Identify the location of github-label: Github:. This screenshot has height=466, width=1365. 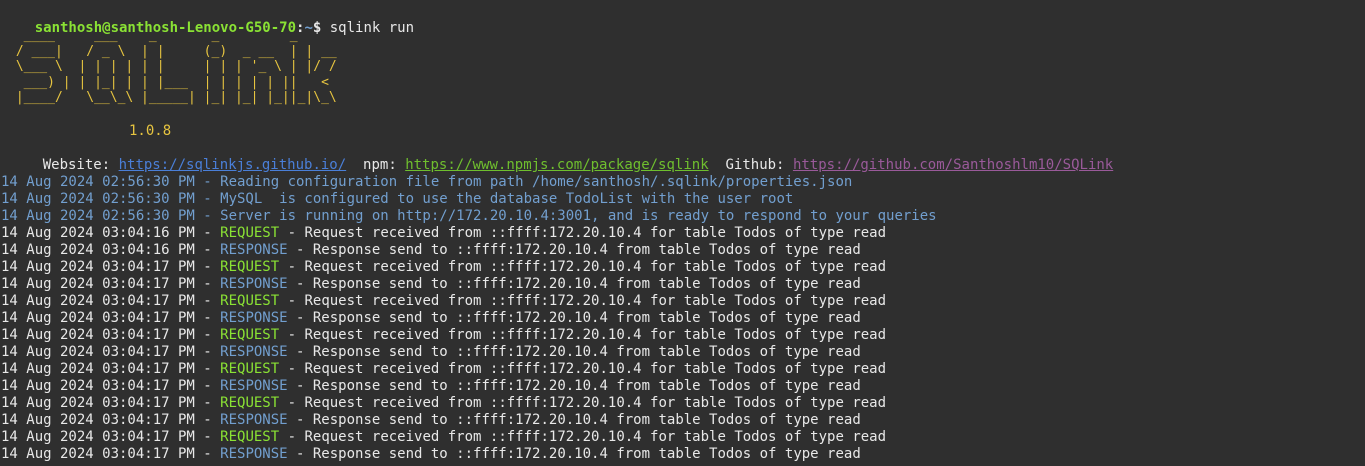
(755, 165).